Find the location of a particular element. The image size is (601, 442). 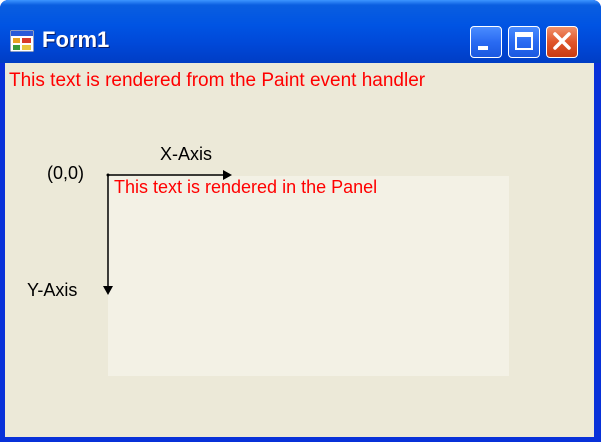

maximize-icon is located at coordinates (524, 41).